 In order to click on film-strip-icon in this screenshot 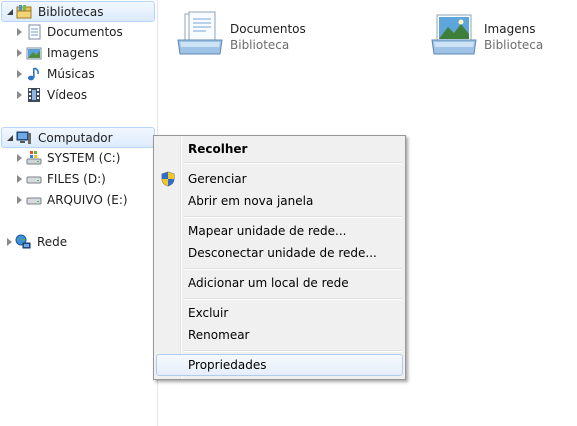, I will do `click(34, 95)`.